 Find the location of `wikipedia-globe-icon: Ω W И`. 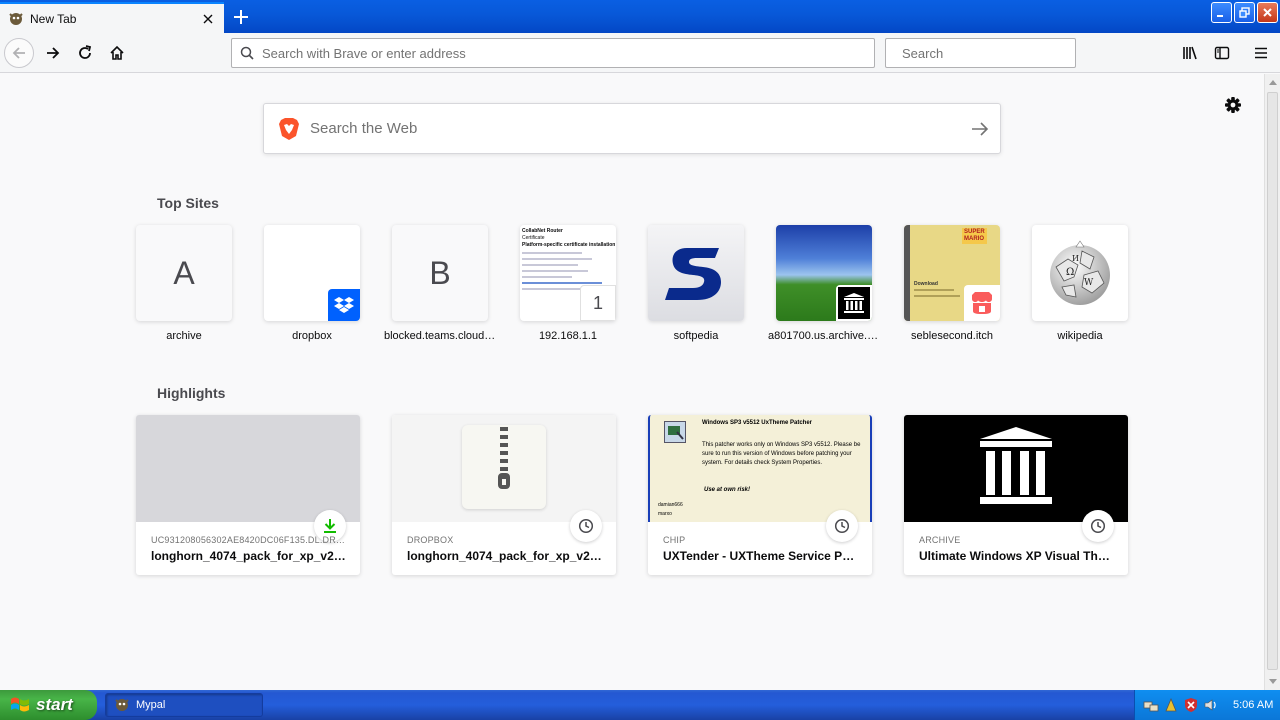

wikipedia-globe-icon: Ω W И is located at coordinates (1080, 272).